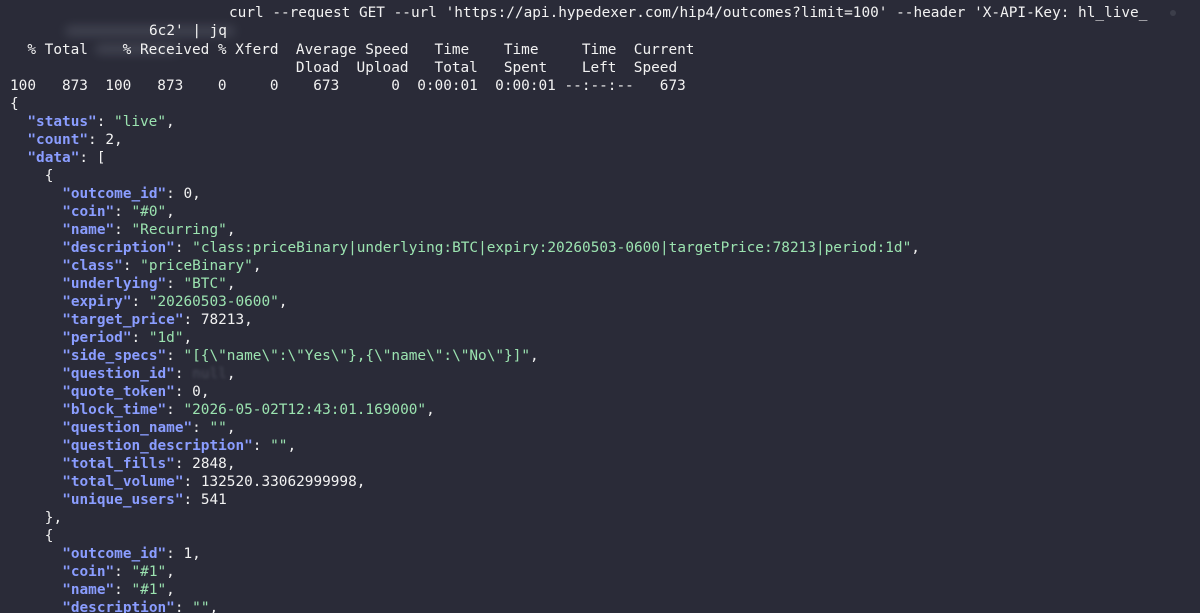 The image size is (1200, 613). What do you see at coordinates (213, 500) in the screenshot?
I see `json-value: 541` at bounding box center [213, 500].